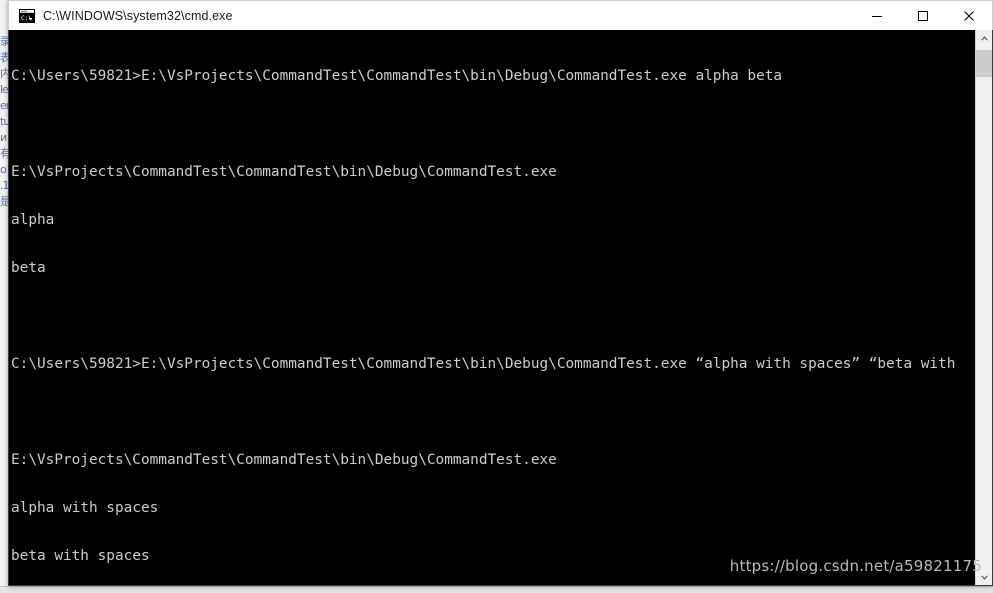 This screenshot has height=593, width=993. I want to click on console-scrollbar, so click(983, 307).